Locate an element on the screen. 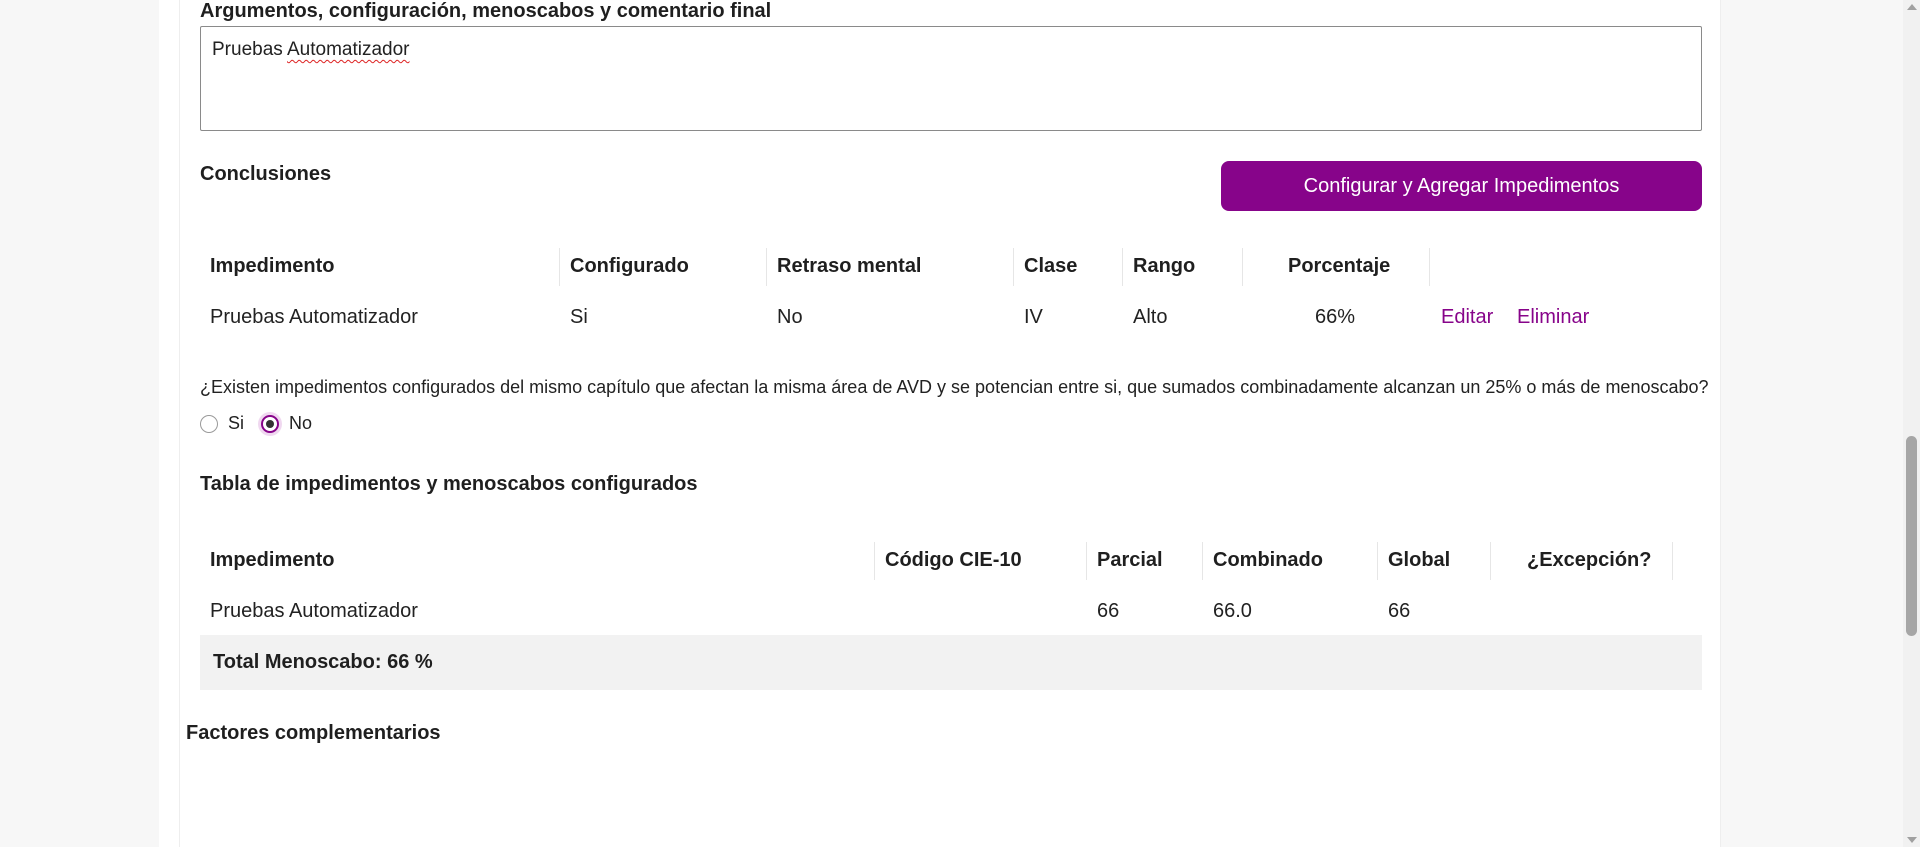 Image resolution: width=1920 pixels, height=847 pixels. scroll-up-arrow-icon is located at coordinates (1912, 7).